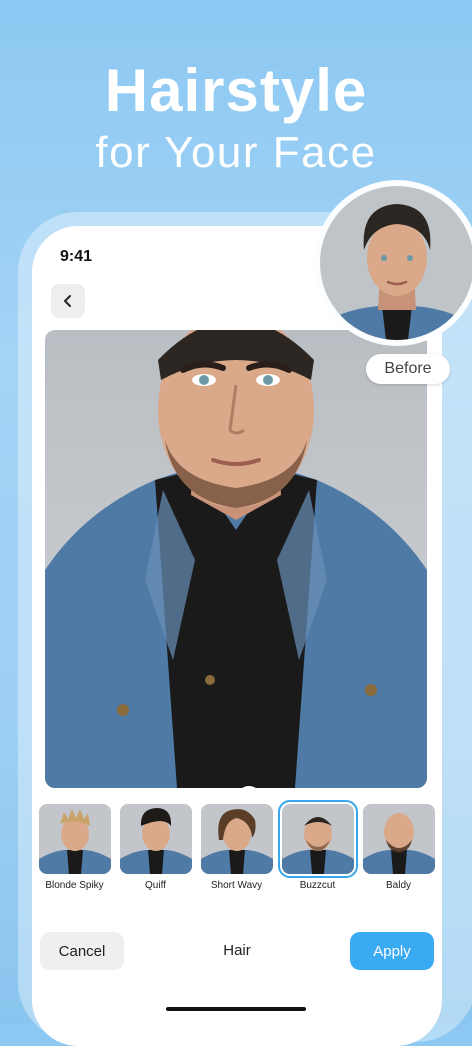 The height and width of the screenshot is (1046, 472). I want to click on style-thumbnail-selected, so click(317, 839).